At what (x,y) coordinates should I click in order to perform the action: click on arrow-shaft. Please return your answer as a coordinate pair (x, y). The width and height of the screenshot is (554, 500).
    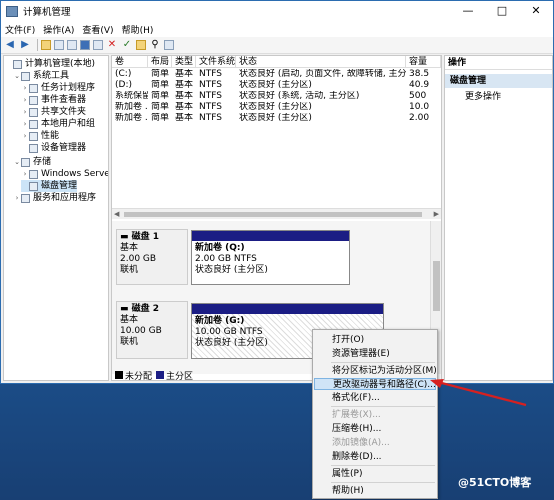
    Looking at the image, I should click on (482, 393).